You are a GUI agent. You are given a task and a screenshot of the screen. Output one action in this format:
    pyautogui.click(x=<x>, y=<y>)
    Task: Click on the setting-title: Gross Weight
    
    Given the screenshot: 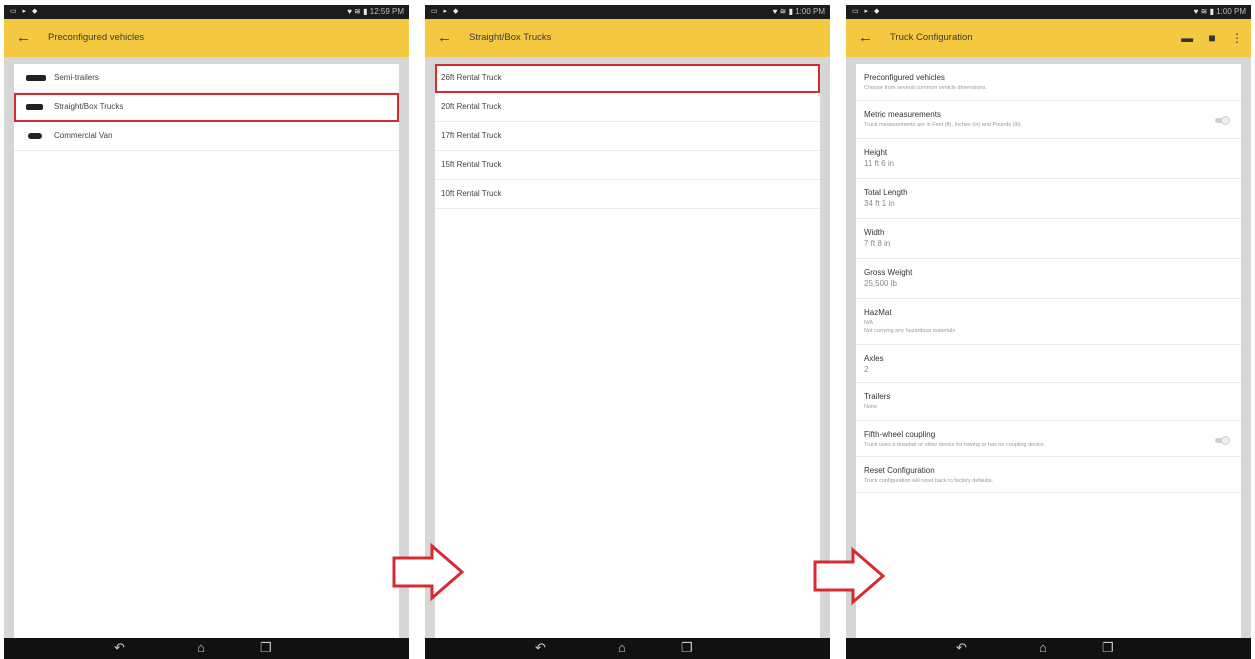 What is the action you would take?
    pyautogui.click(x=888, y=272)
    